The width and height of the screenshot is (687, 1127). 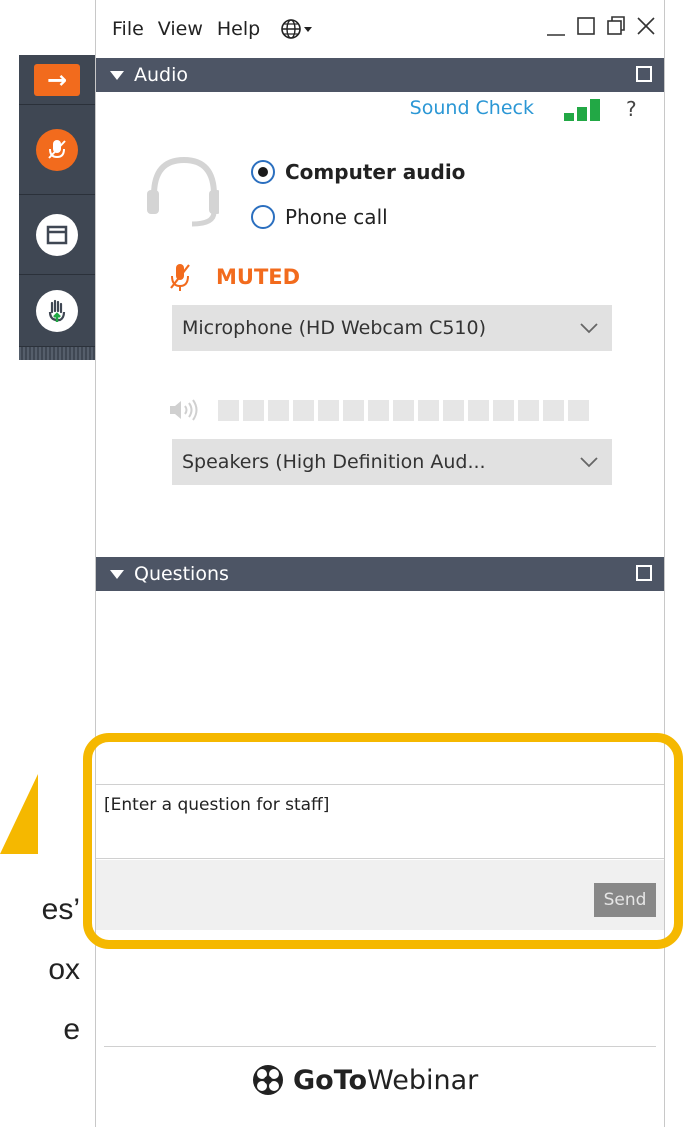 I want to click on muted-status: MUTED, so click(x=234, y=277).